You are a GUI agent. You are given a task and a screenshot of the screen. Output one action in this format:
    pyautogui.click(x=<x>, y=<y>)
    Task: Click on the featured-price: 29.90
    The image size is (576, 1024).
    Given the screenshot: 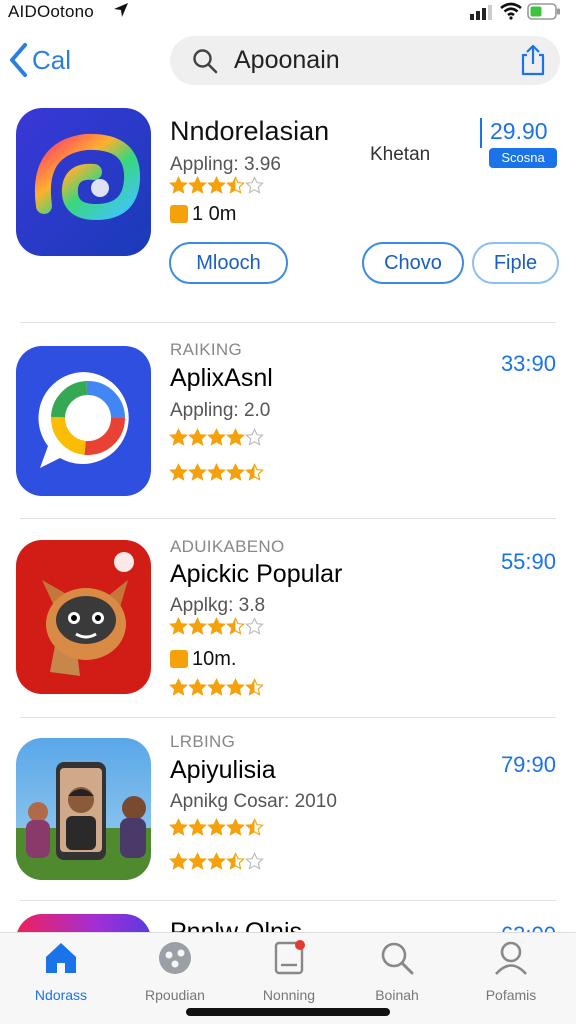 What is the action you would take?
    pyautogui.click(x=514, y=133)
    